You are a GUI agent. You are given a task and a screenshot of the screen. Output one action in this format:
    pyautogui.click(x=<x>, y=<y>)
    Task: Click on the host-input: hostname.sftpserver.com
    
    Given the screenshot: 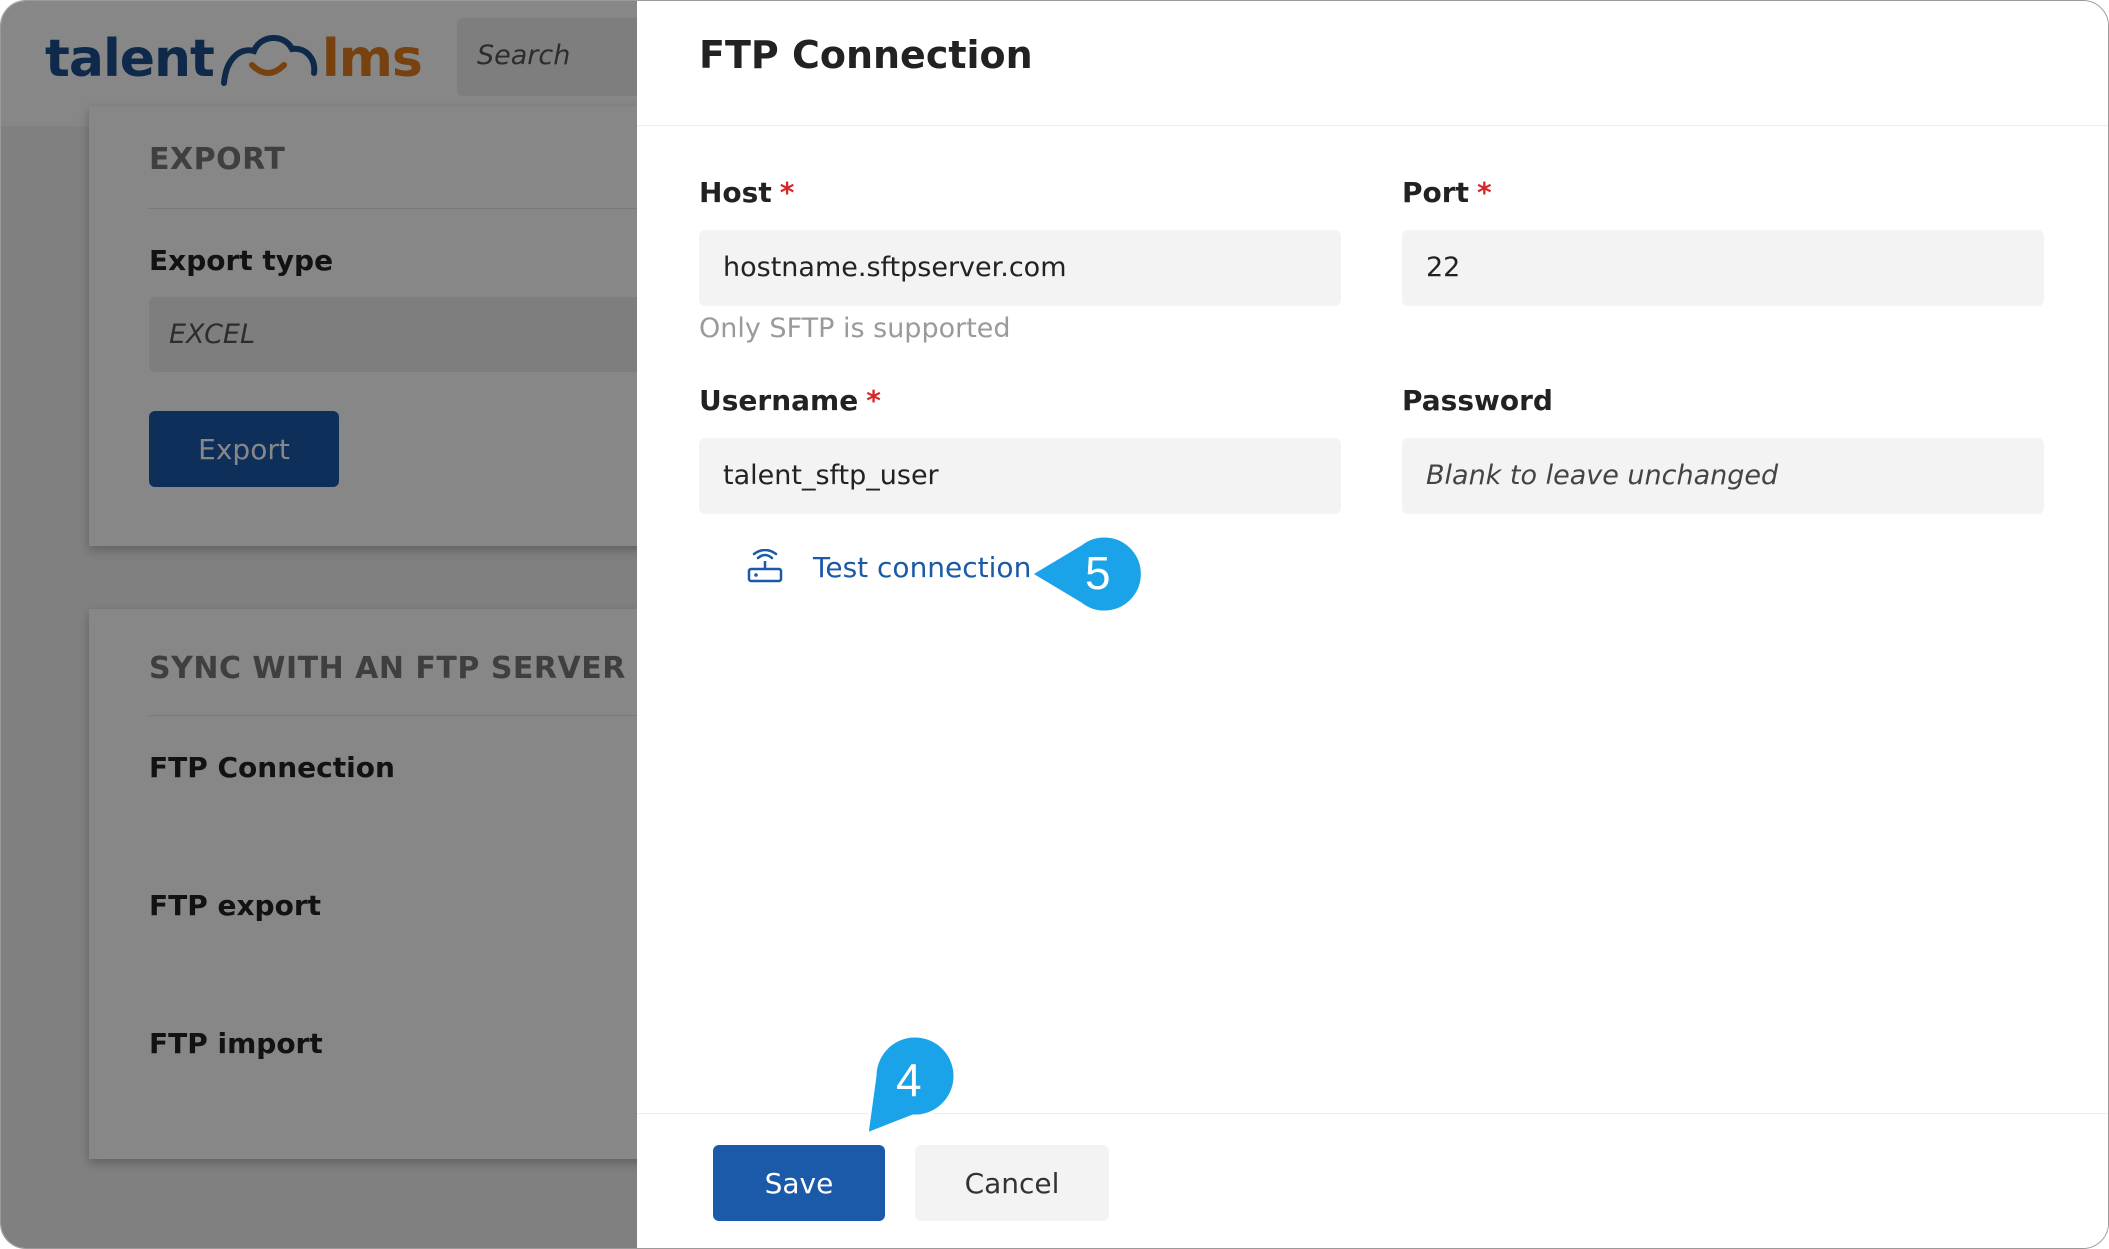 What is the action you would take?
    pyautogui.click(x=1020, y=268)
    